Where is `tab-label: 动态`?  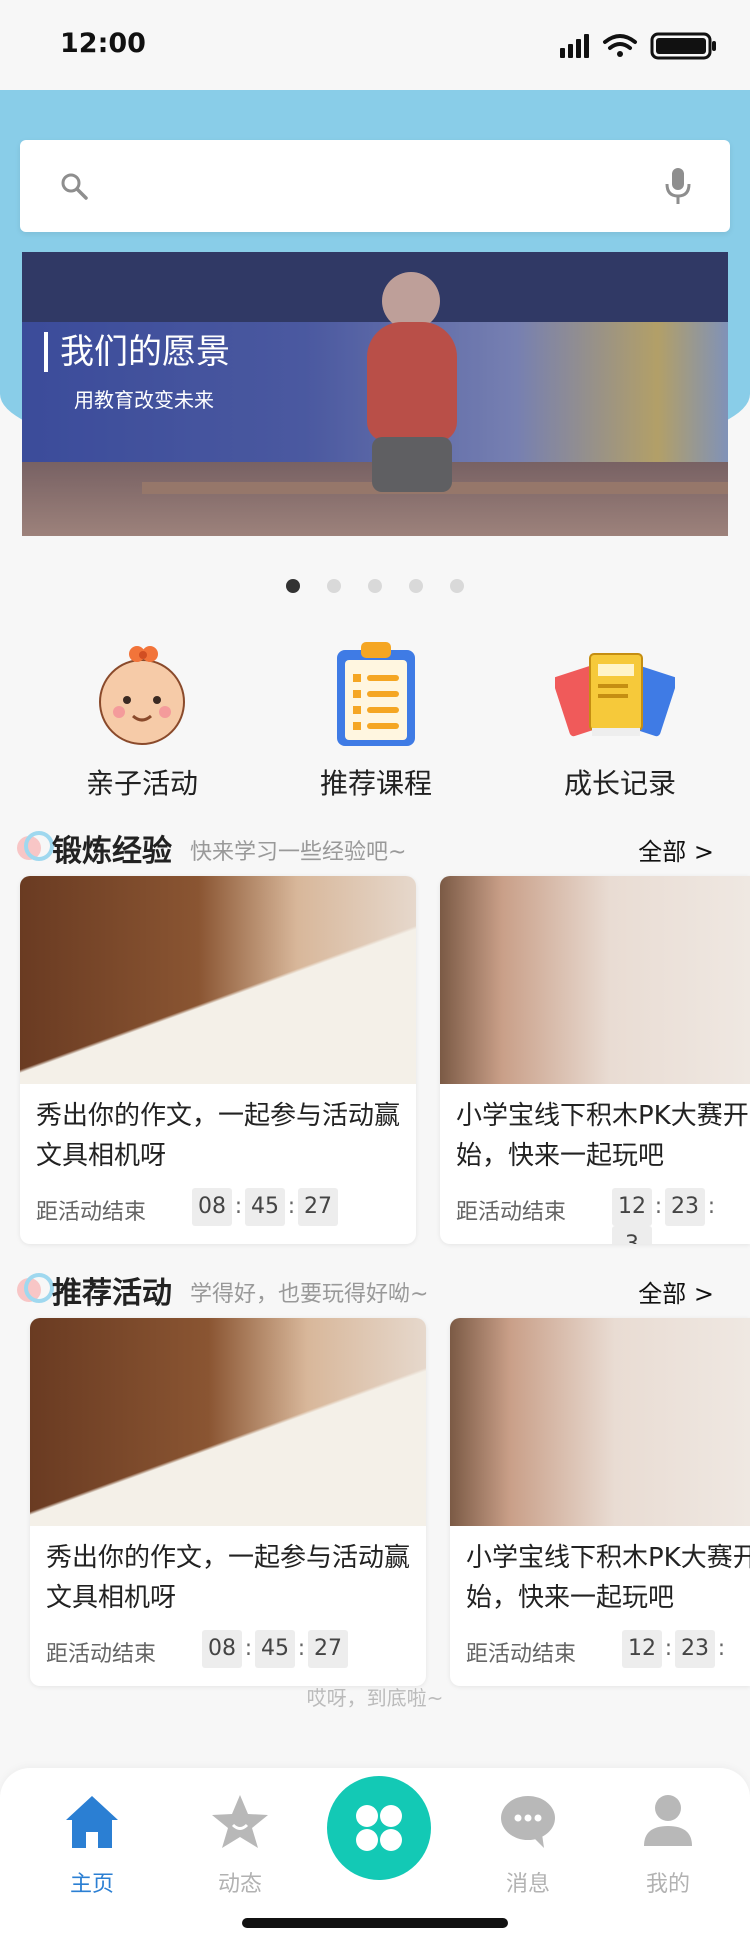
tab-label: 动态 is located at coordinates (239, 1884).